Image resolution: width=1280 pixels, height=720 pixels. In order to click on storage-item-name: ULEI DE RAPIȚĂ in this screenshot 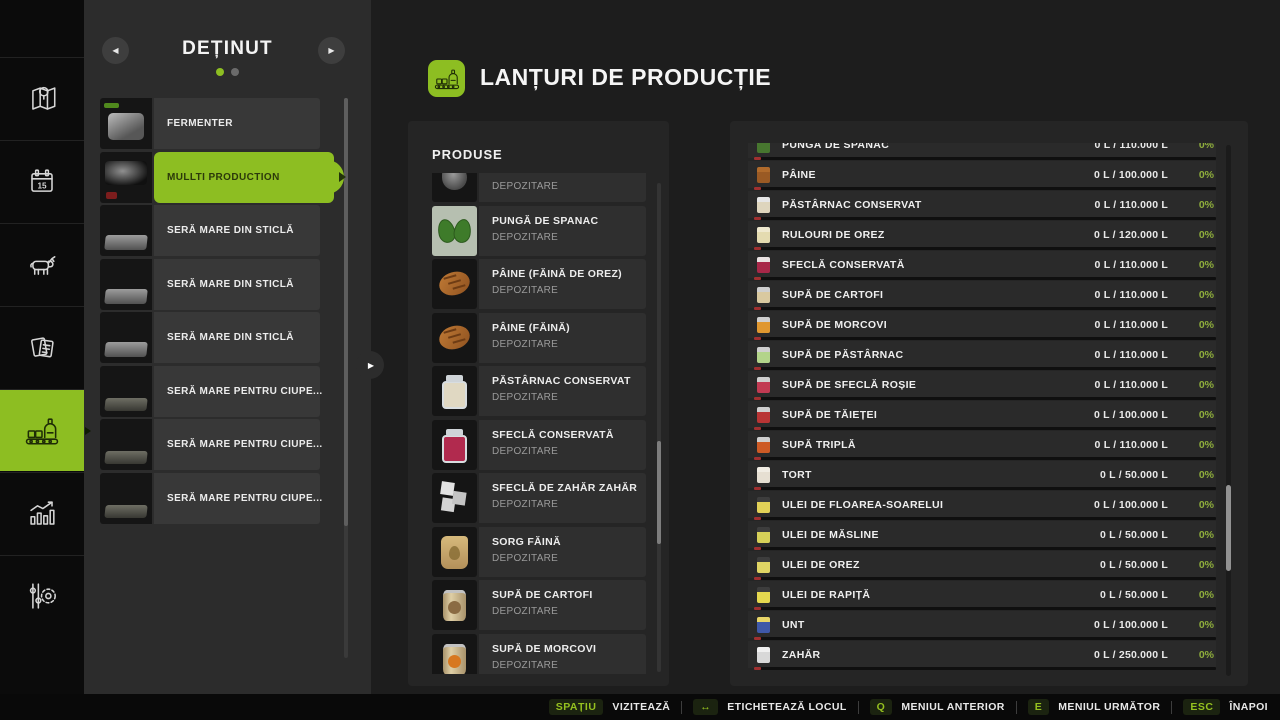, I will do `click(826, 594)`.